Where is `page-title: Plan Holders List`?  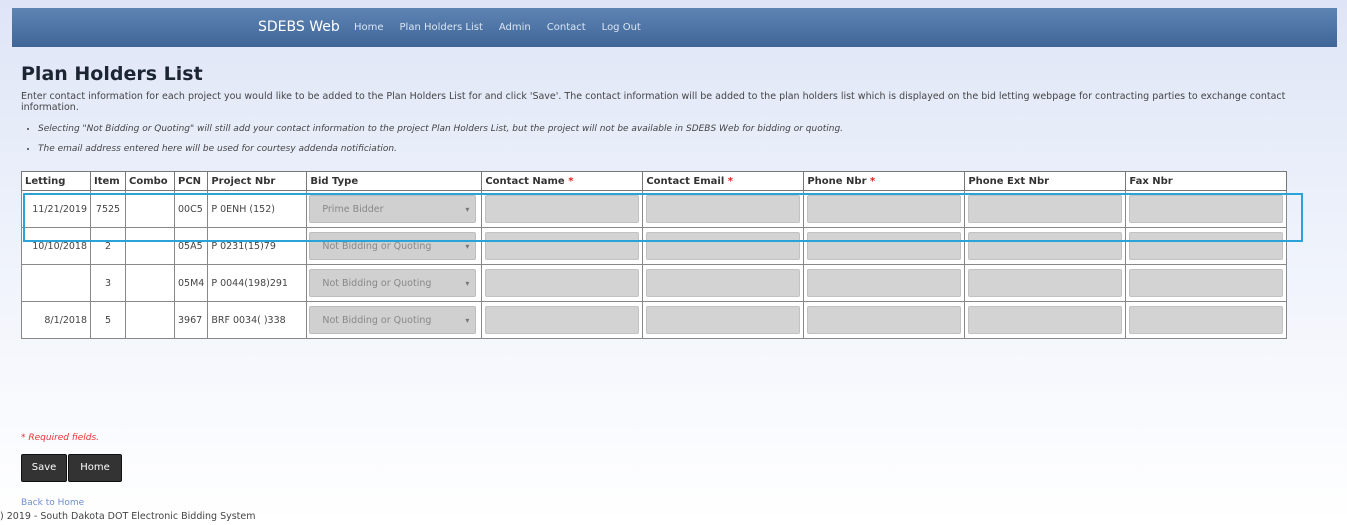 page-title: Plan Holders List is located at coordinates (112, 74).